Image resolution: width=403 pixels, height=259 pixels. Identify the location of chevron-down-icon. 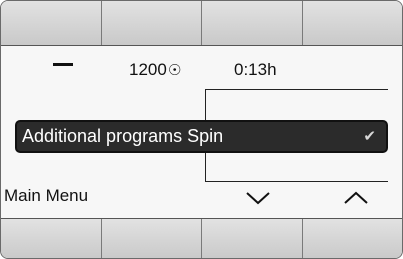
(258, 198).